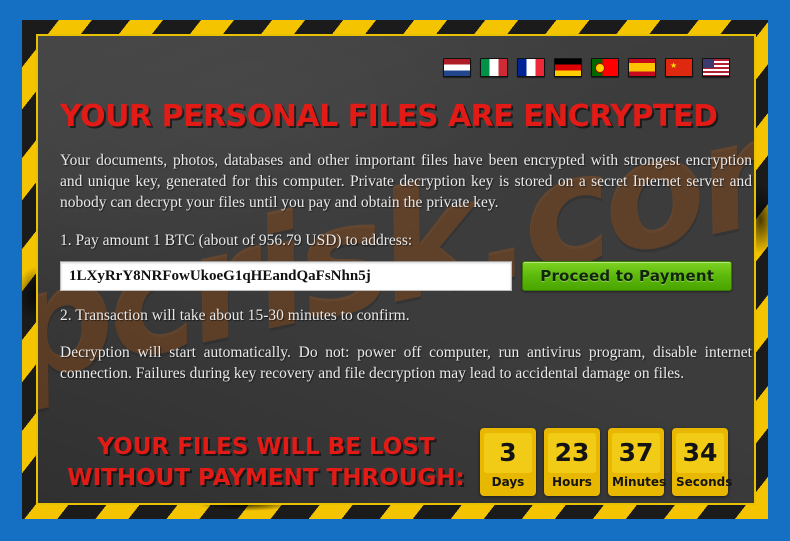  Describe the element at coordinates (531, 67) in the screenshot. I see `france-flag` at that location.